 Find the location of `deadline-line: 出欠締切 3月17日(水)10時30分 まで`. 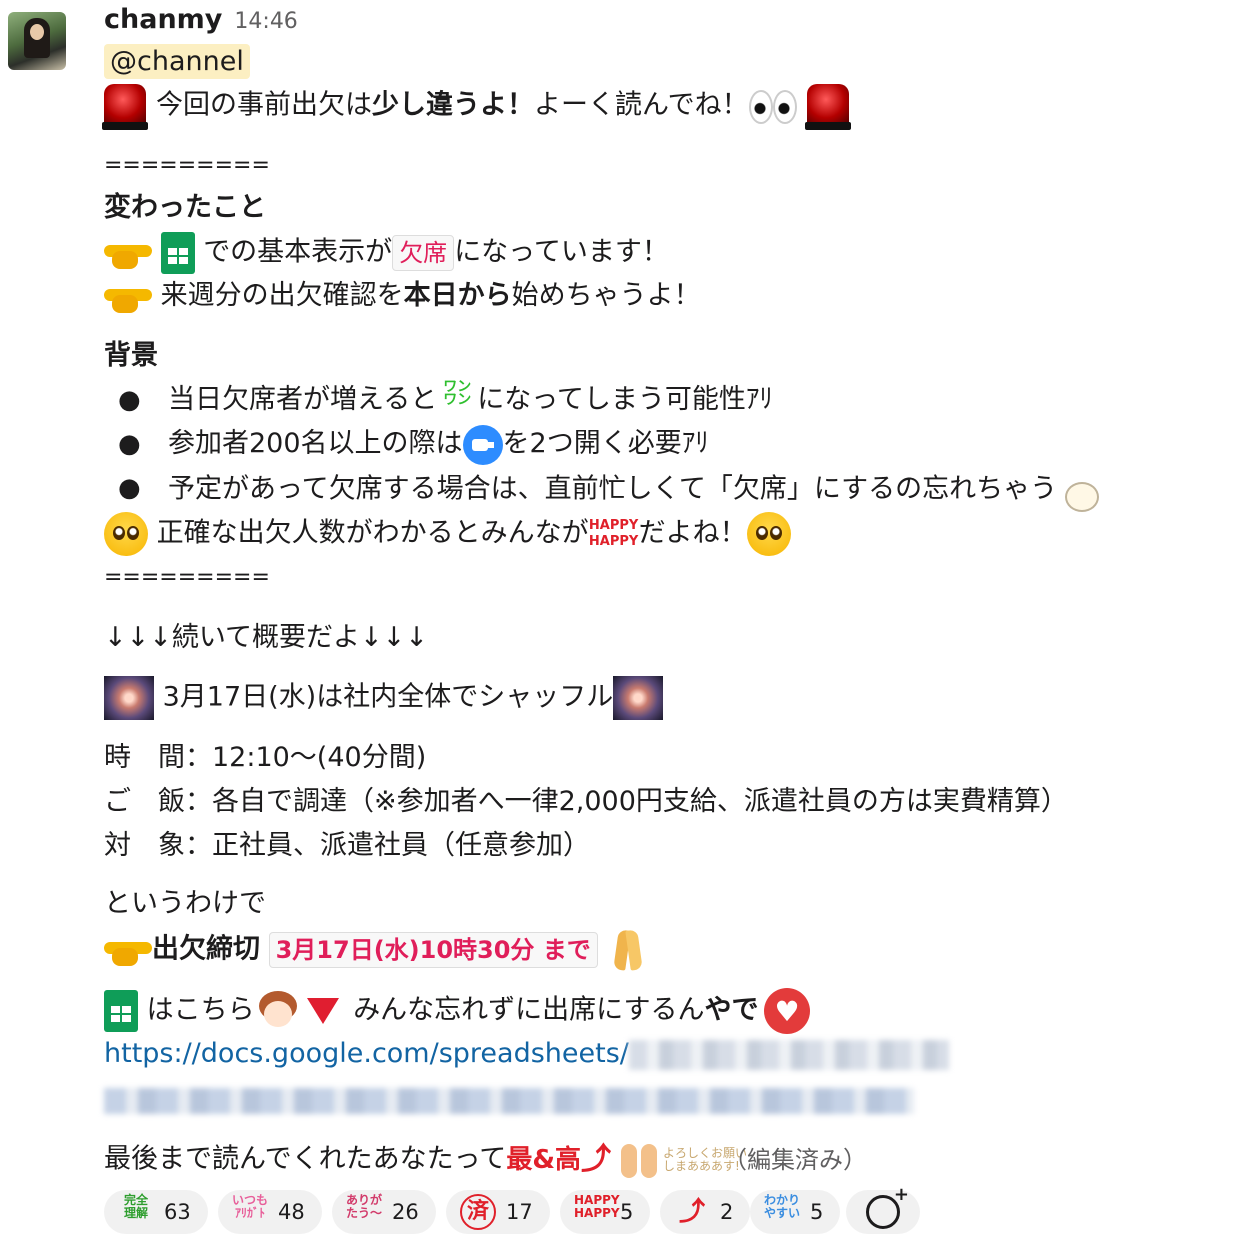

deadline-line: 出欠締切 3月17日(水)10時30分 まで is located at coordinates (378, 950).